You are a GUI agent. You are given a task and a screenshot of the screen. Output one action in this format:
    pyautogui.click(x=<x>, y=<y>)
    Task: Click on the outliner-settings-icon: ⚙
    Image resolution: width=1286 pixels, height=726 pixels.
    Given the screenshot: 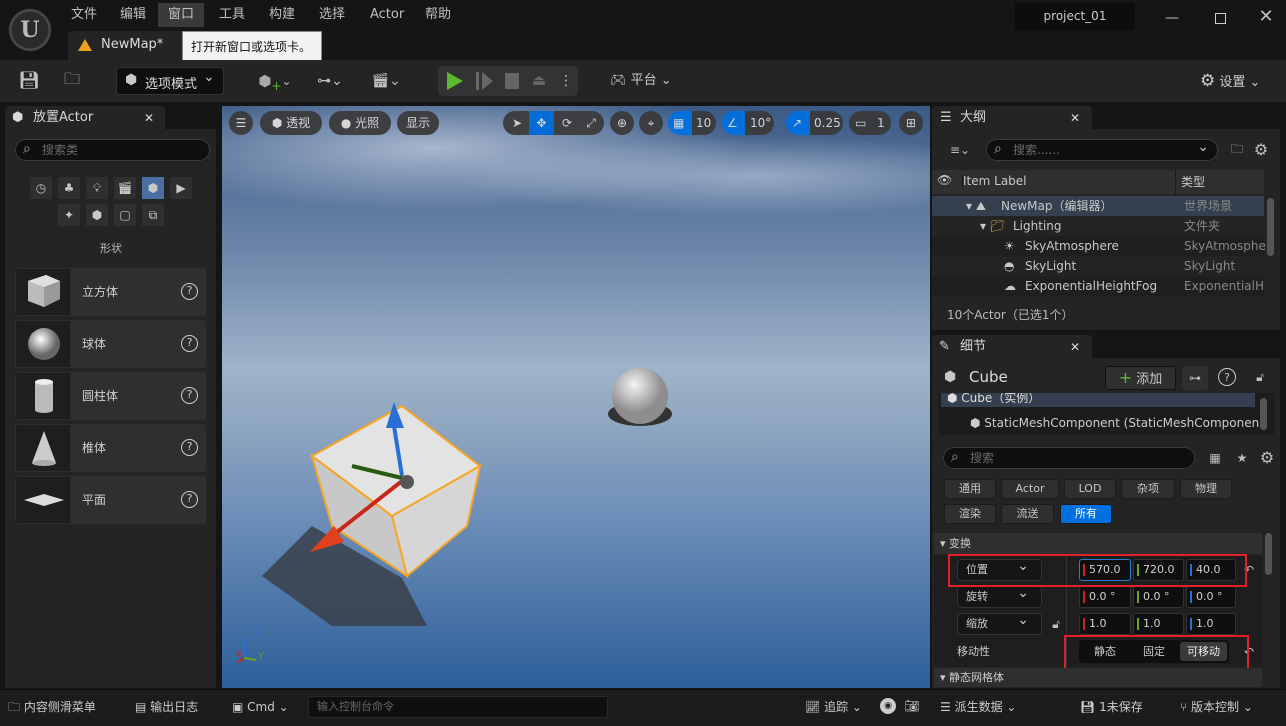 What is the action you would take?
    pyautogui.click(x=1261, y=149)
    